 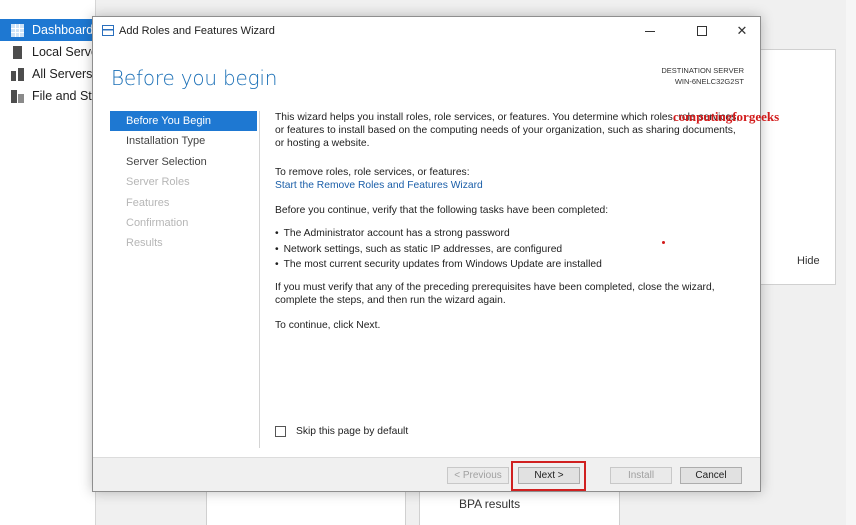 I want to click on step-features: Features, so click(x=148, y=202).